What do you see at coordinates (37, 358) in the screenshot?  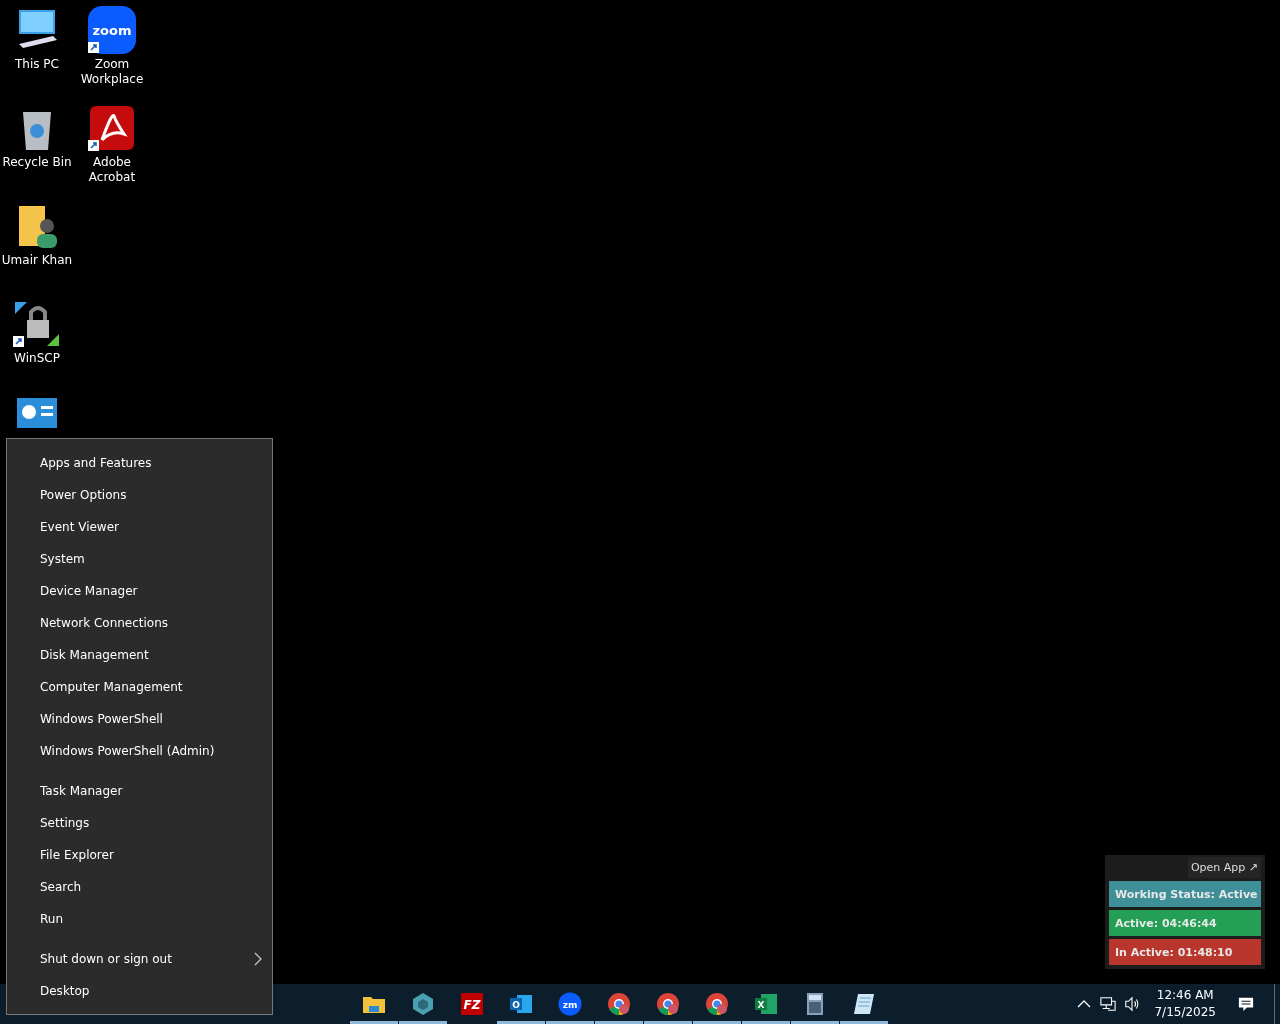 I see `icon-label: WinSCP` at bounding box center [37, 358].